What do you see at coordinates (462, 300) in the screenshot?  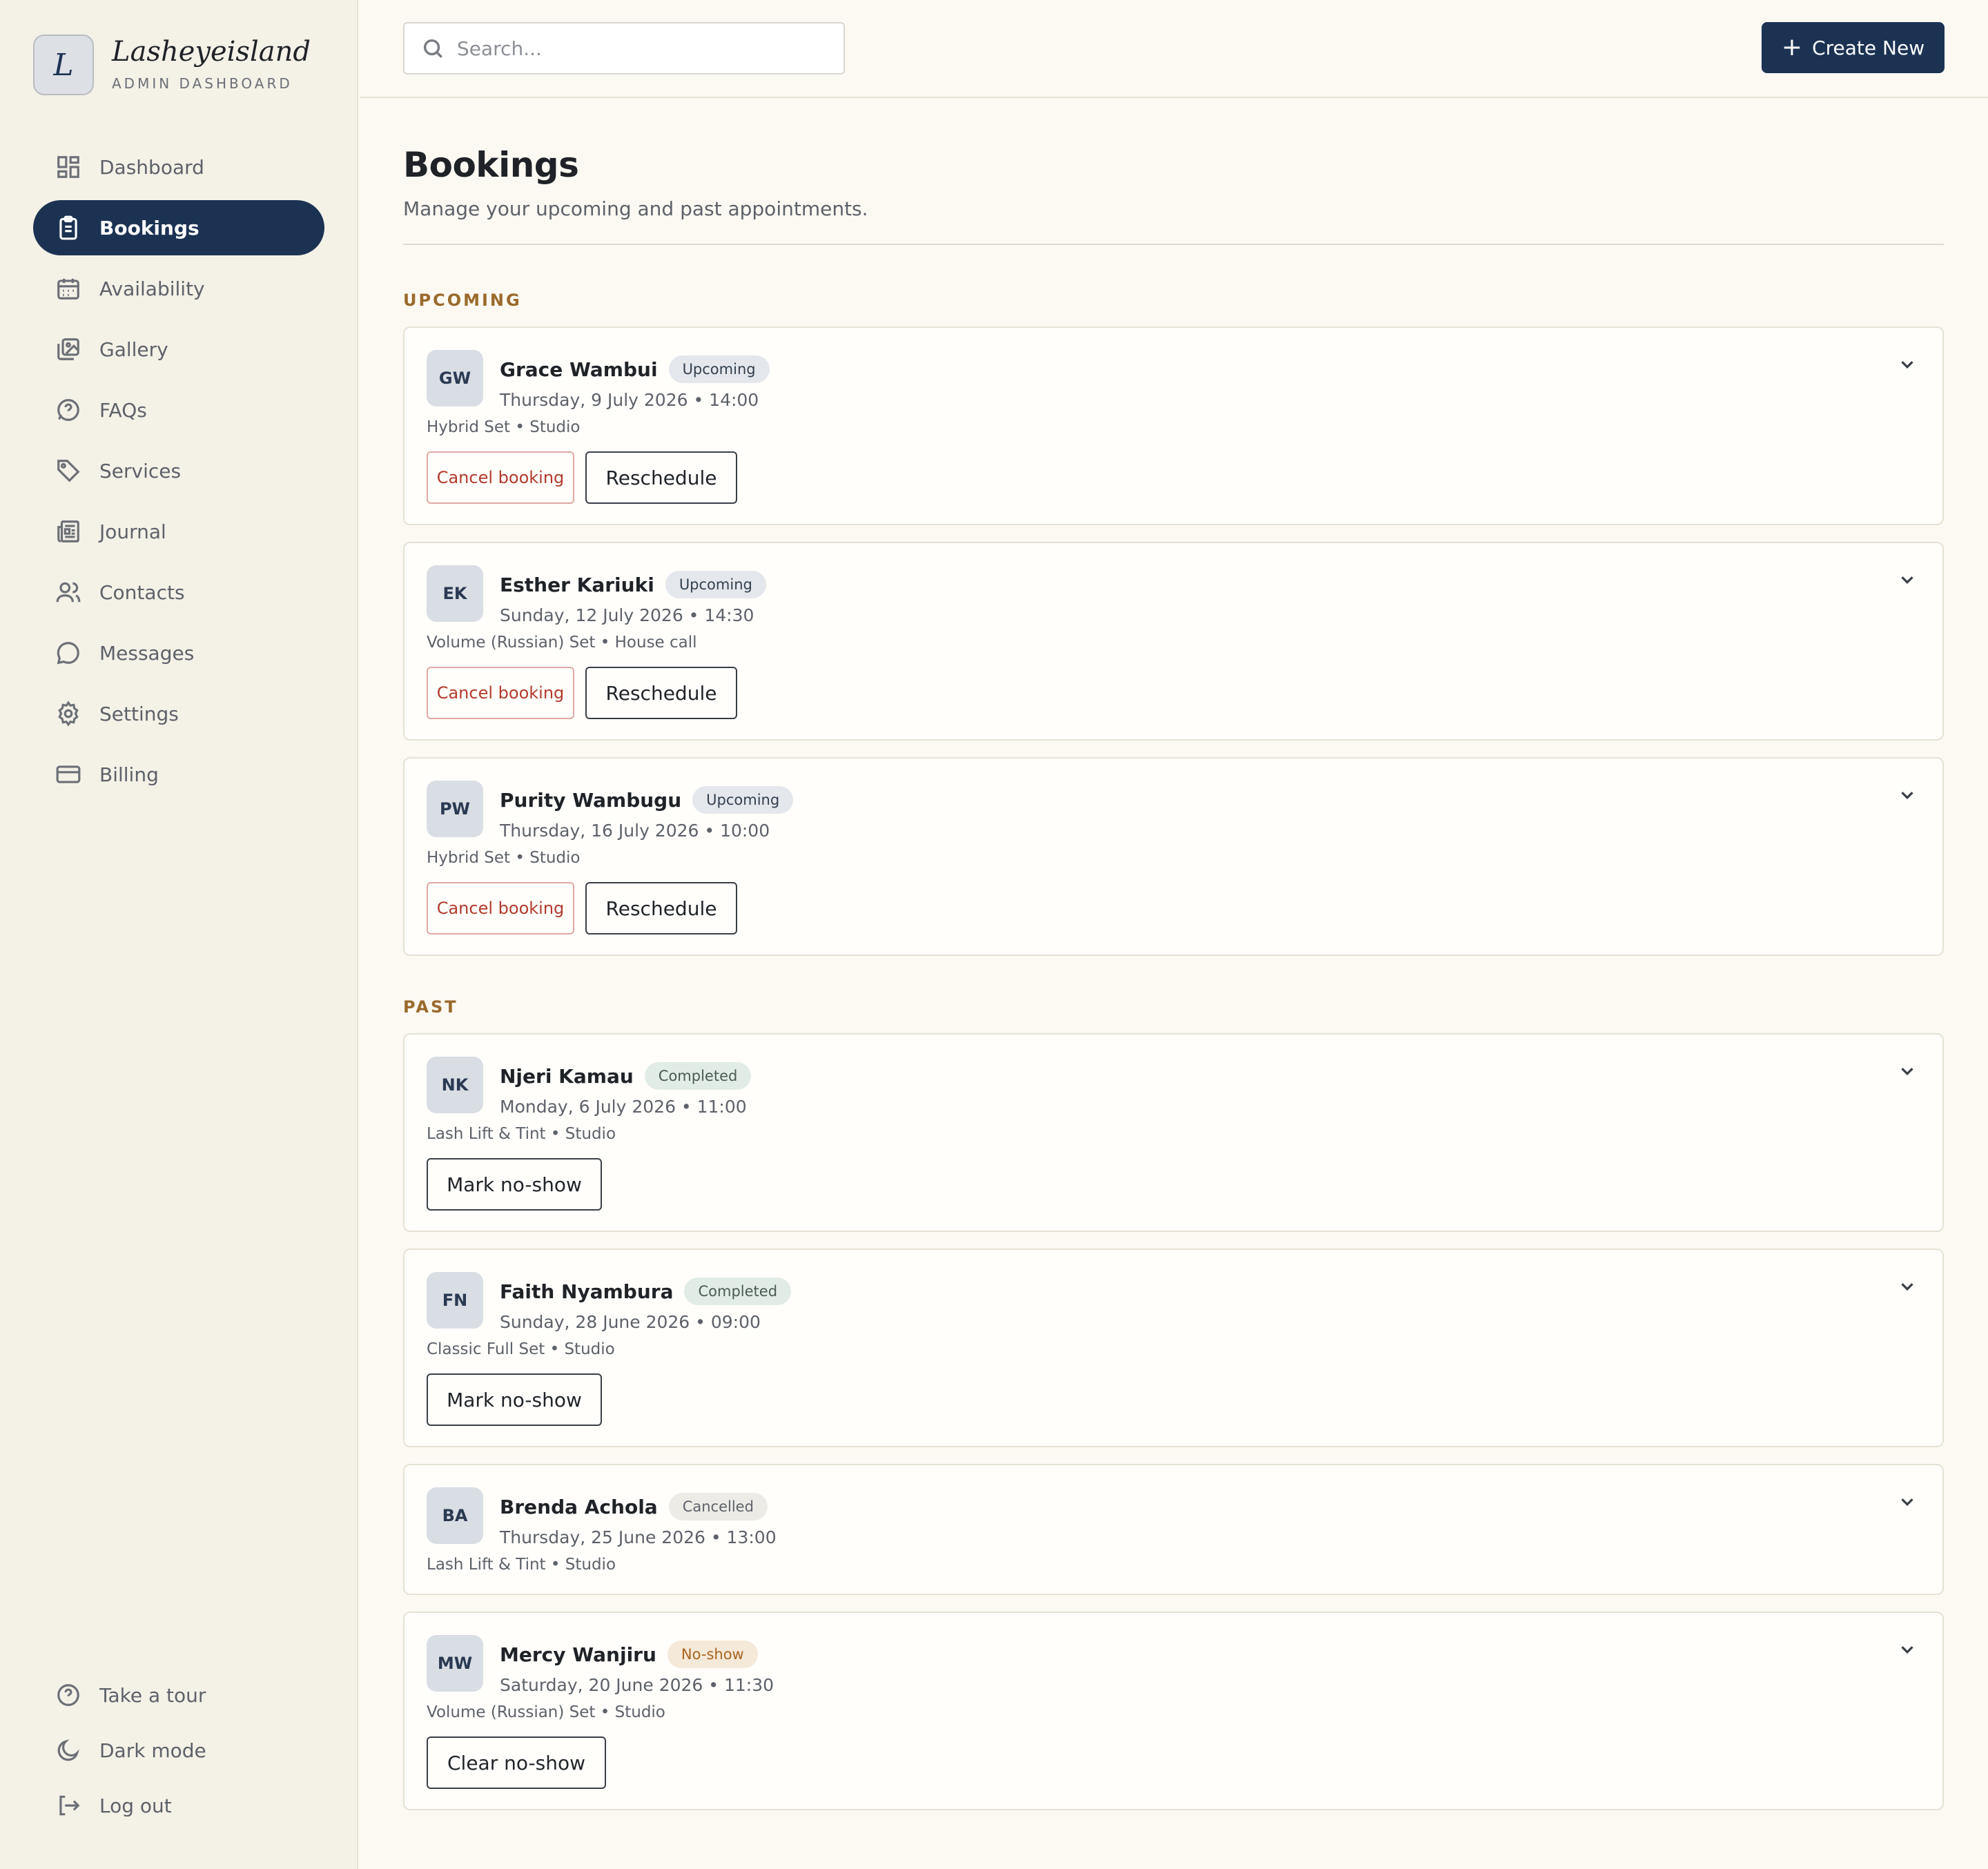 I see `section-upcoming-label: UPCOMING` at bounding box center [462, 300].